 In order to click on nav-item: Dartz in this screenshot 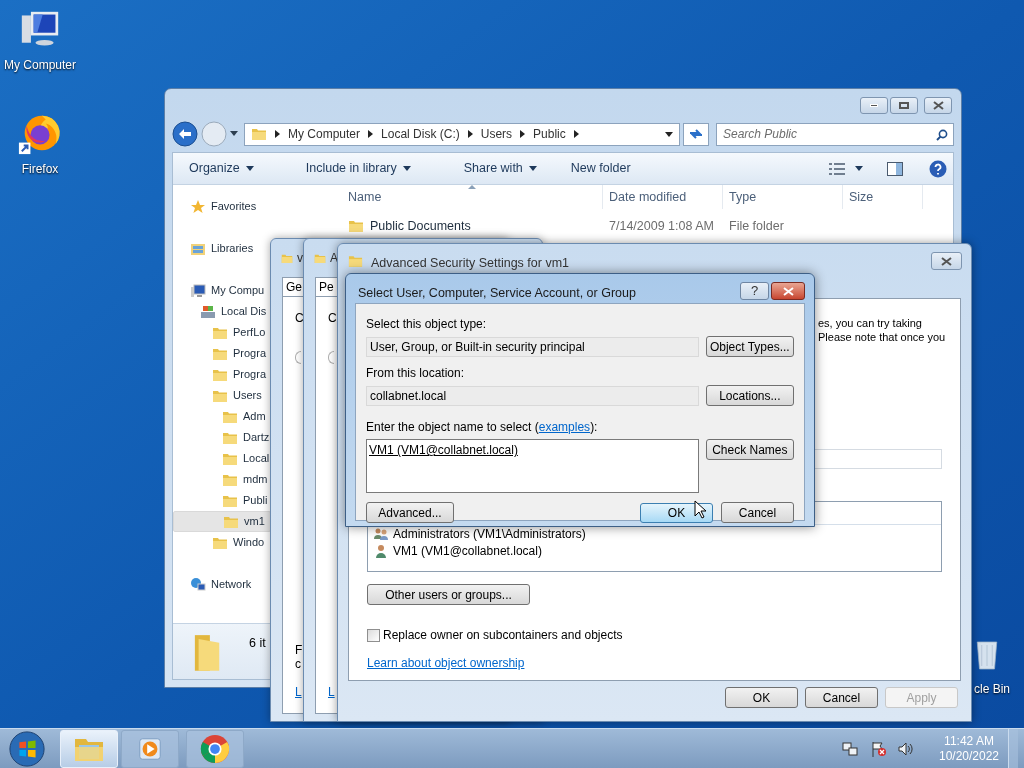, I will do `click(222, 437)`.